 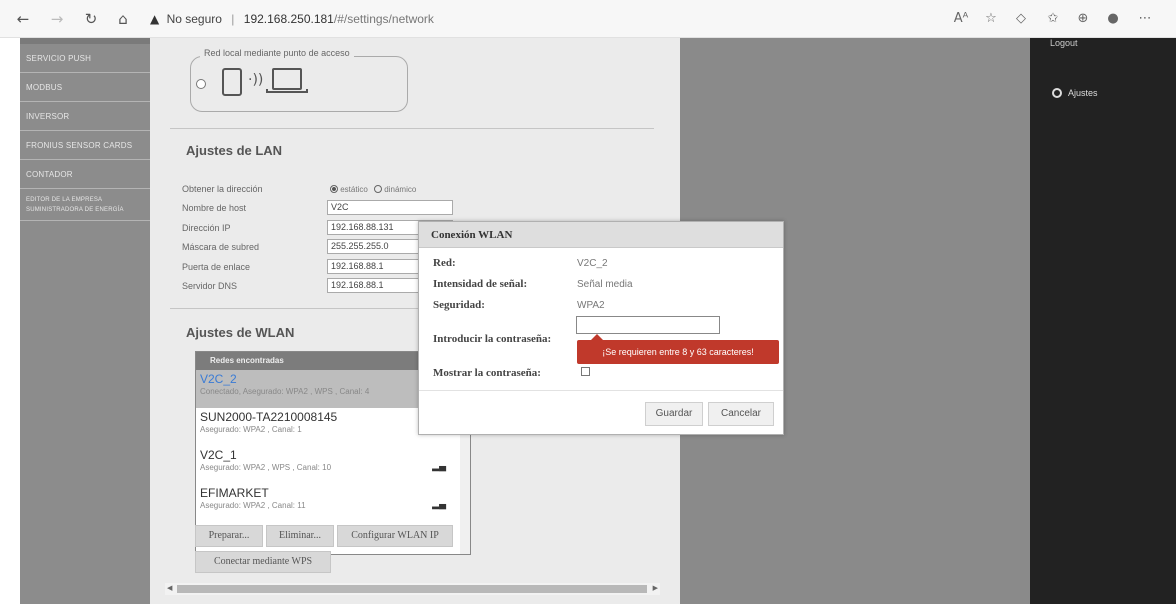 I want to click on forward-icon: →, so click(x=57, y=19).